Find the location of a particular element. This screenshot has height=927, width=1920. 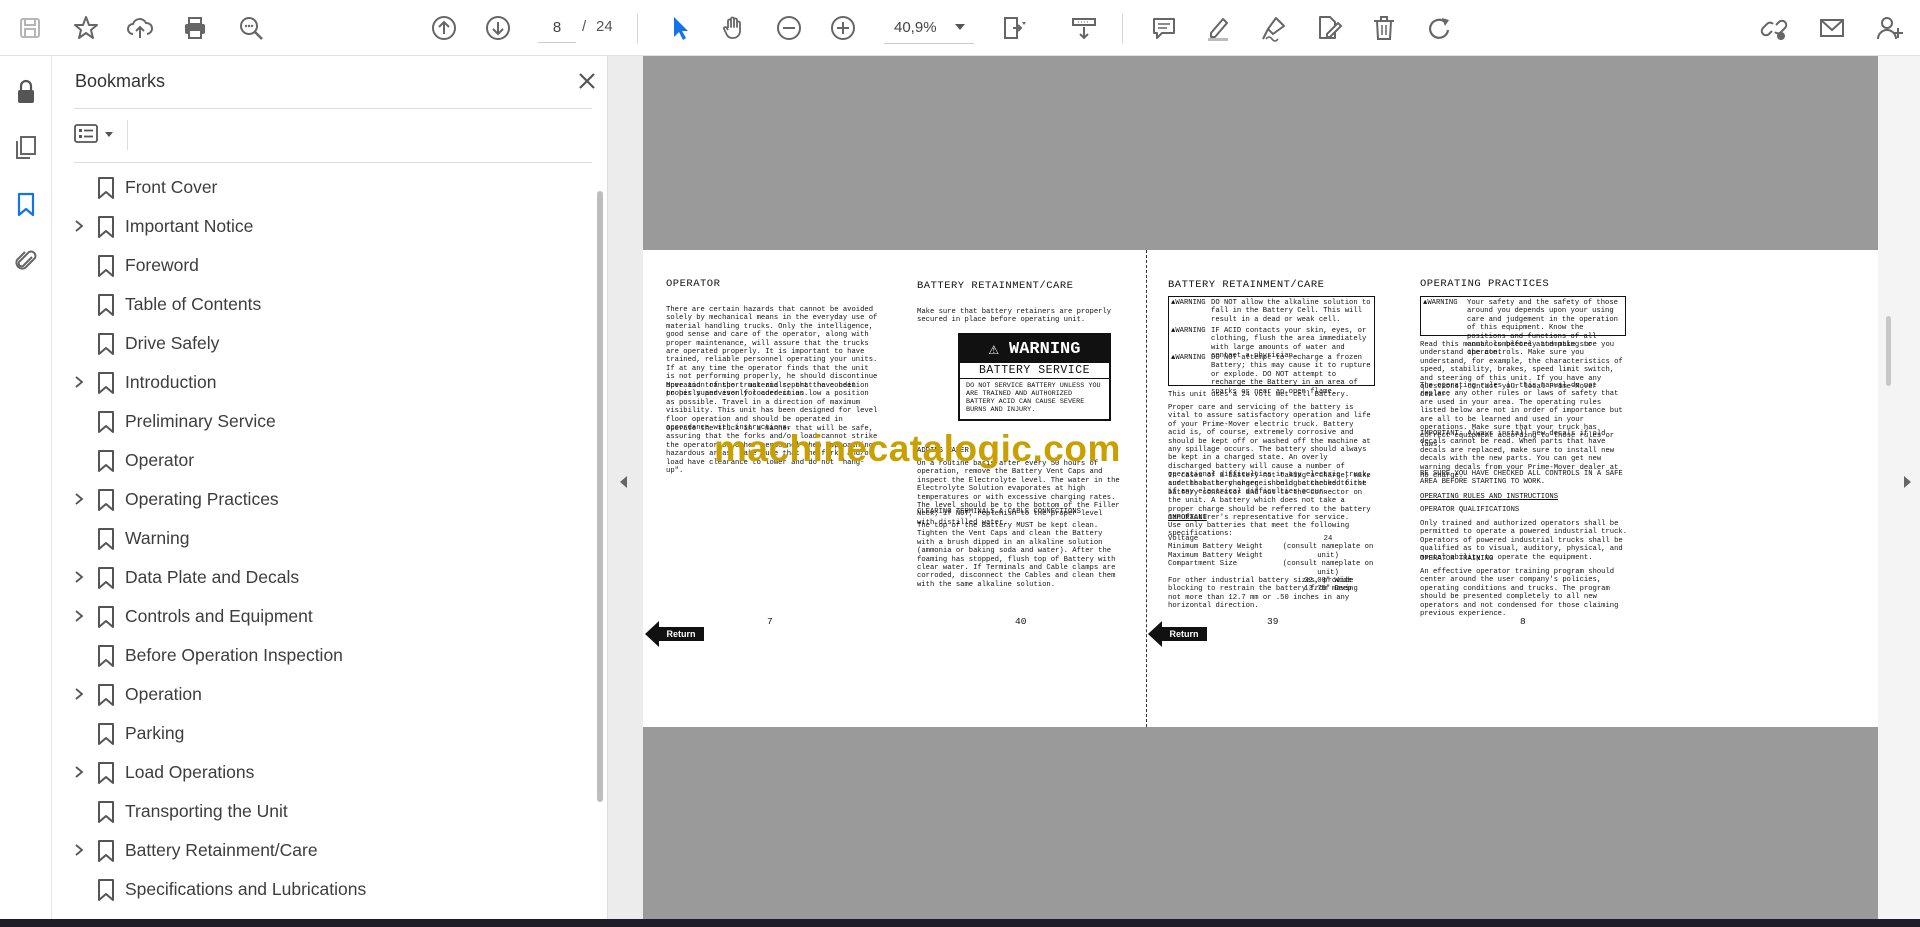

highlight-pen-icon is located at coordinates (1218, 28).